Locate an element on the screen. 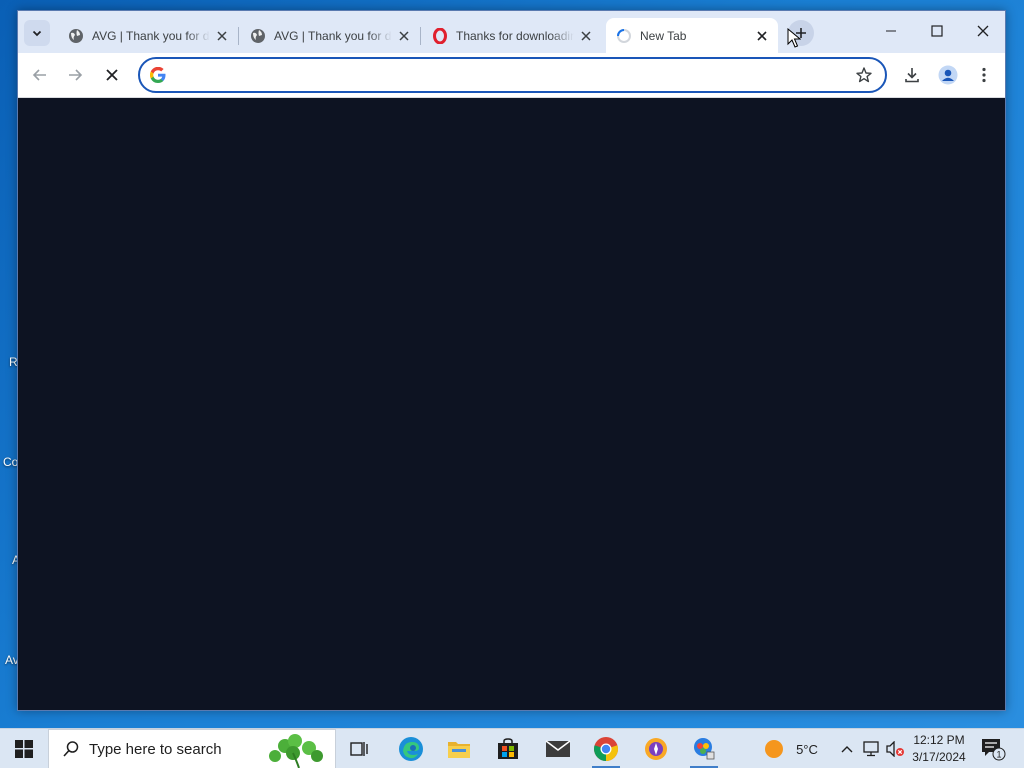  minimize-button is located at coordinates (891, 31).